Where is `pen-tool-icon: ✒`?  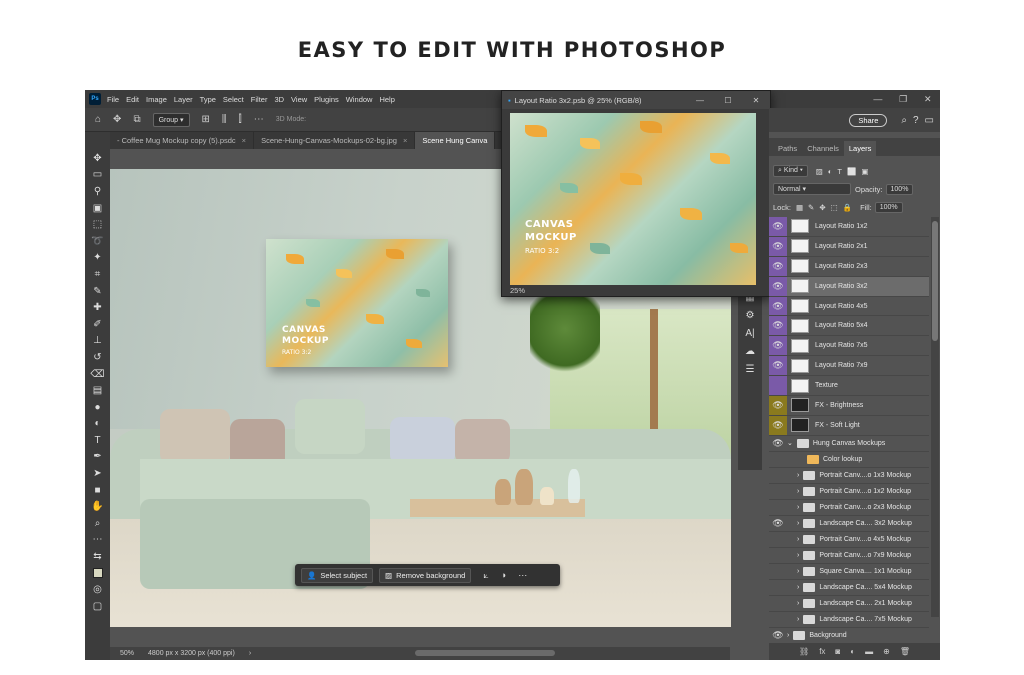 pen-tool-icon: ✒ is located at coordinates (98, 457).